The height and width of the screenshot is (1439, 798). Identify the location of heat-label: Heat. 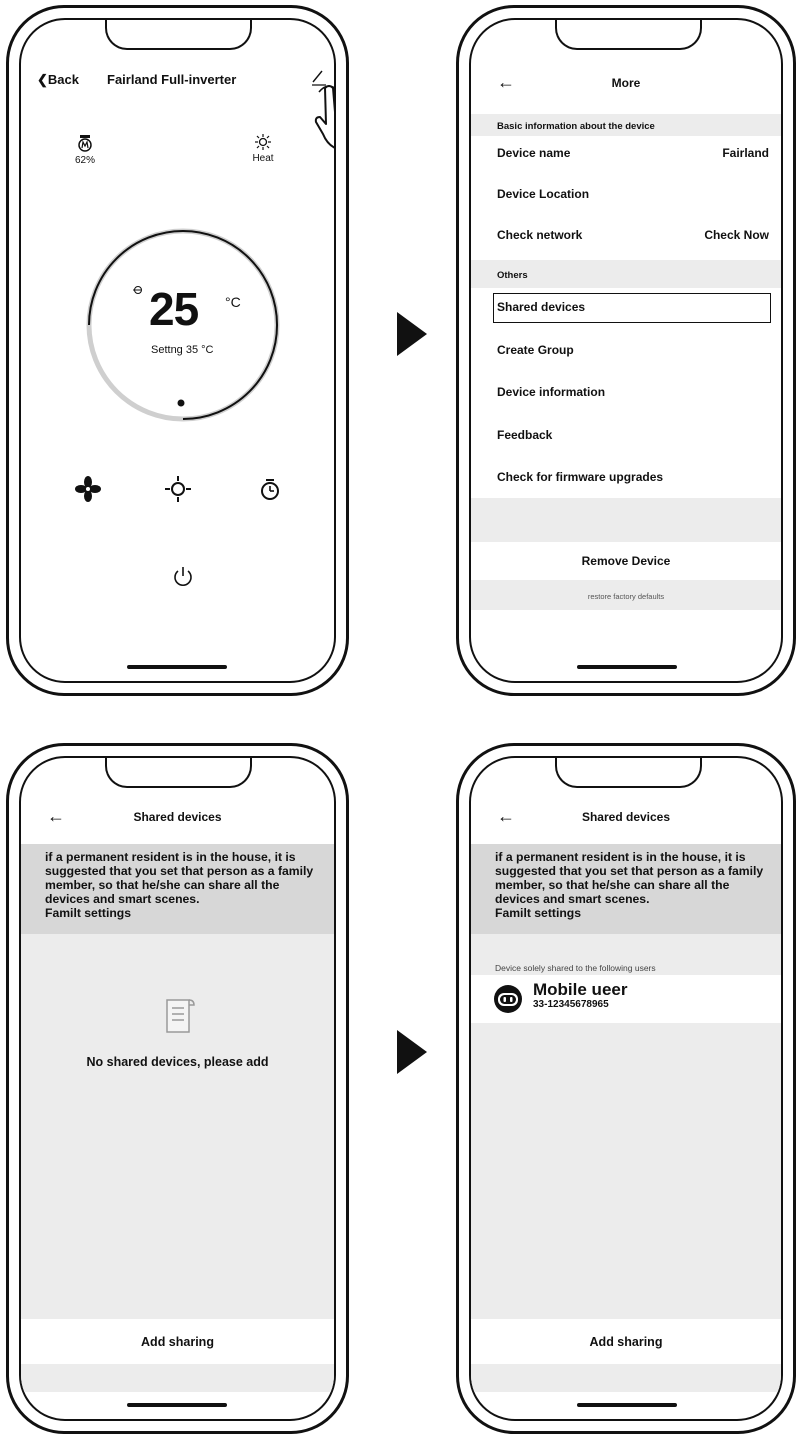
(263, 158).